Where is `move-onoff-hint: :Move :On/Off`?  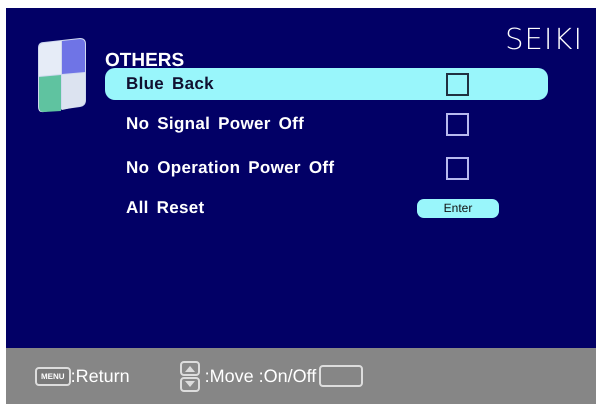 move-onoff-hint: :Move :On/Off is located at coordinates (260, 376).